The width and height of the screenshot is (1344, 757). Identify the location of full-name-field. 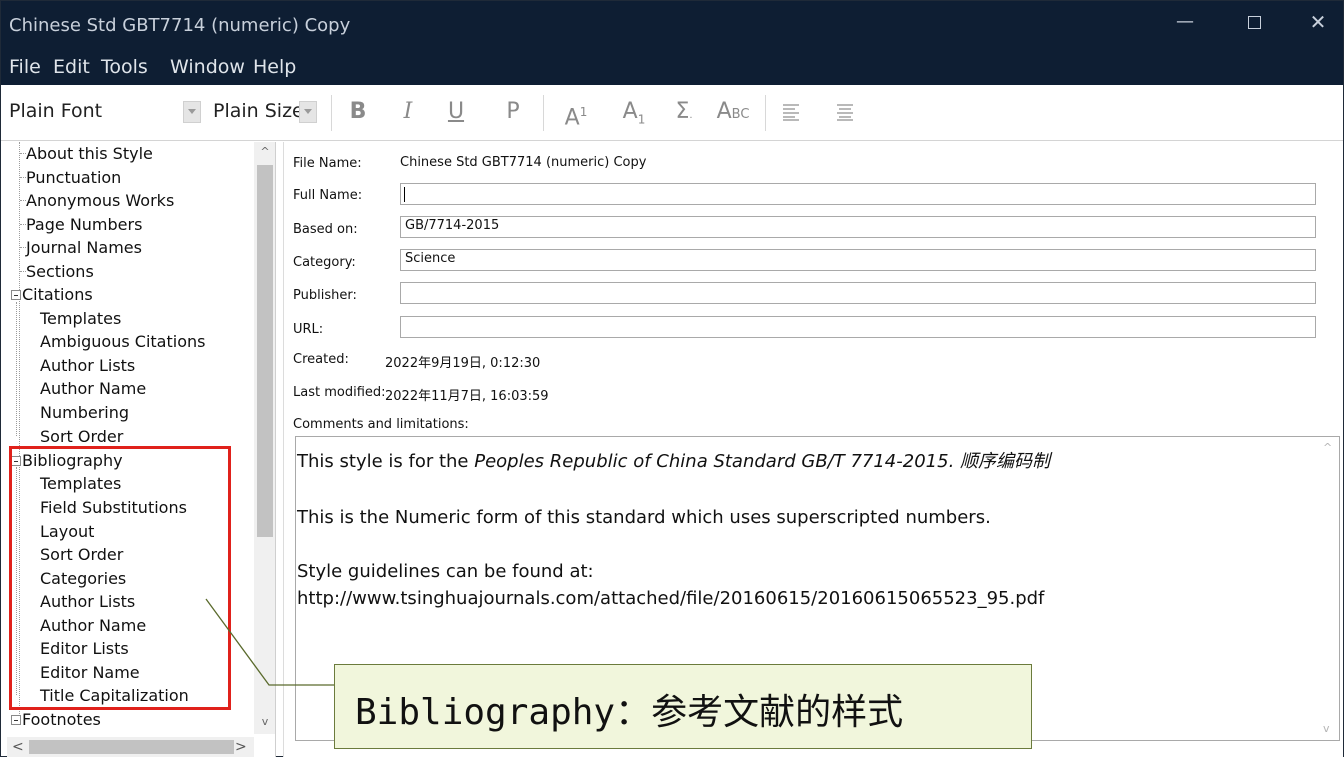
(858, 194).